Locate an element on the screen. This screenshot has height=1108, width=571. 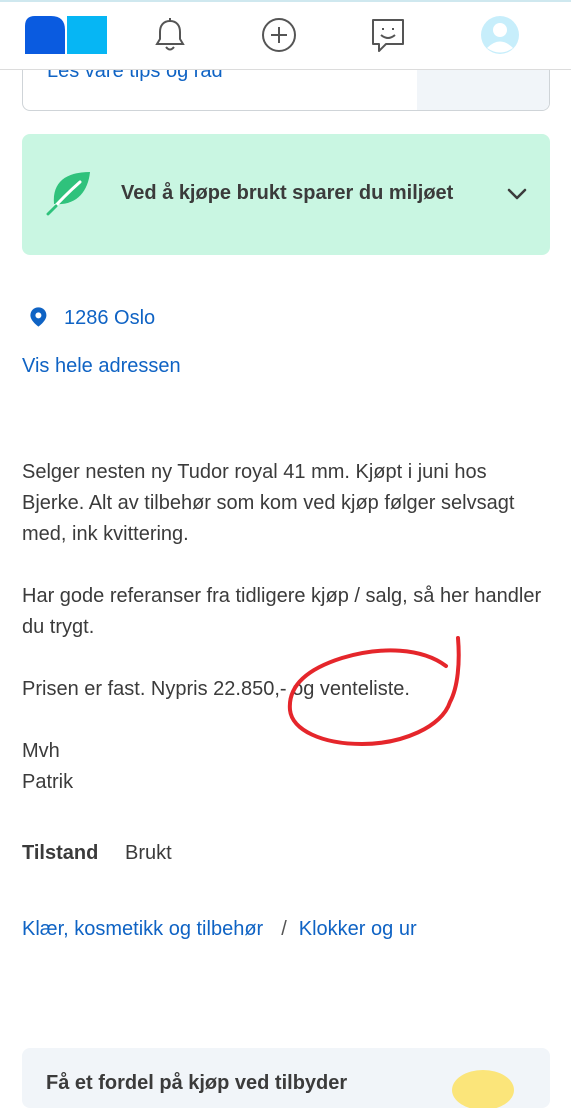
promo-card: Få et fordel på kjøp ved tilbyder is located at coordinates (286, 1078).